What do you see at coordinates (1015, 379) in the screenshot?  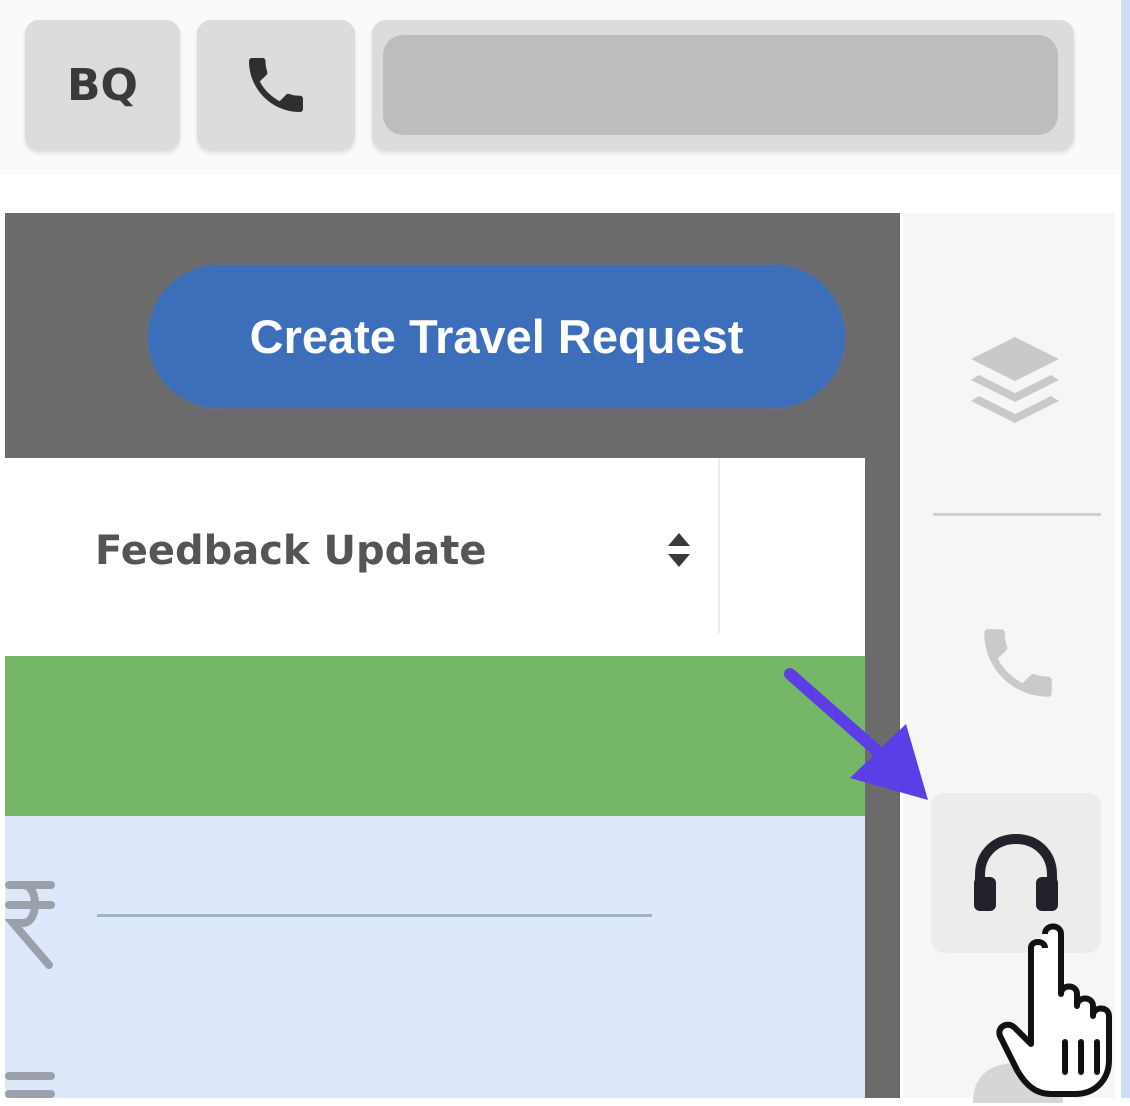 I see `layers-icon` at bounding box center [1015, 379].